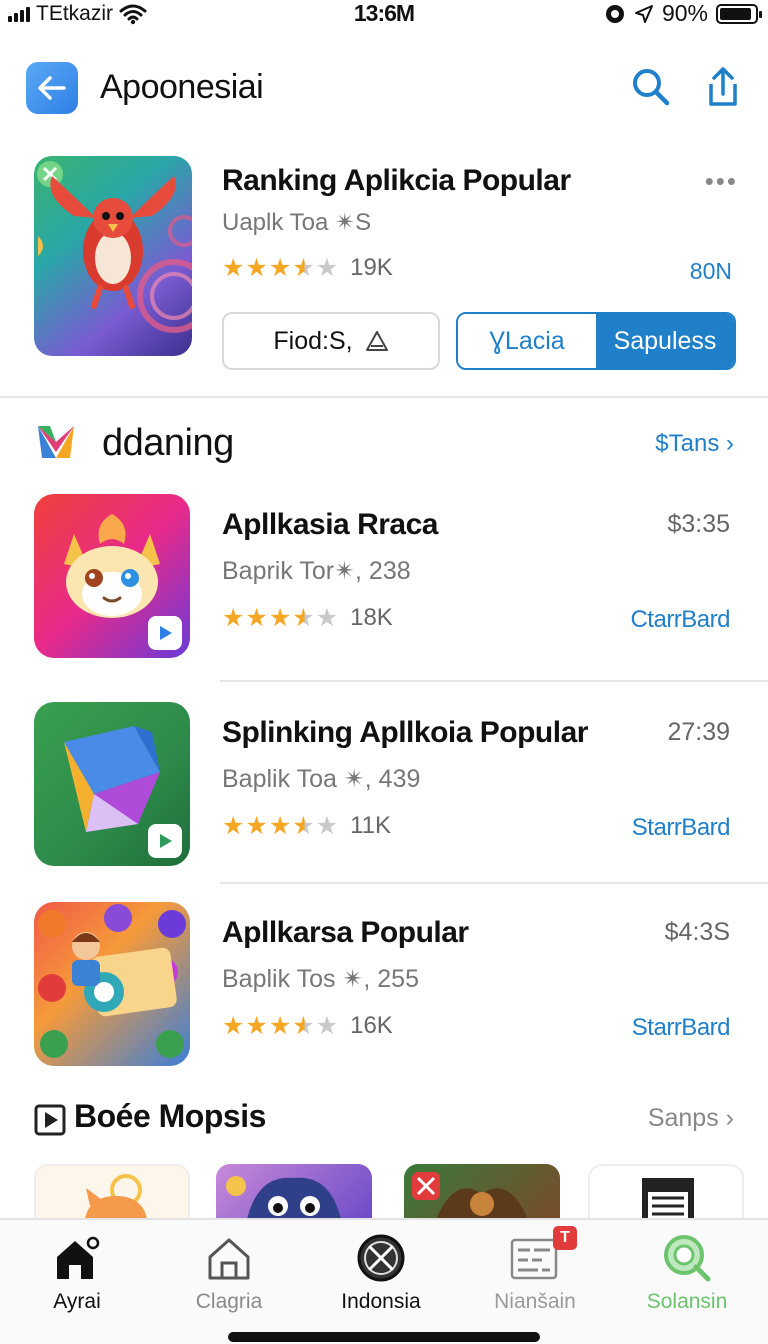 The image size is (768, 1344). Describe the element at coordinates (381, 1280) in the screenshot. I see `tab-indonsia: Indonsia` at that location.